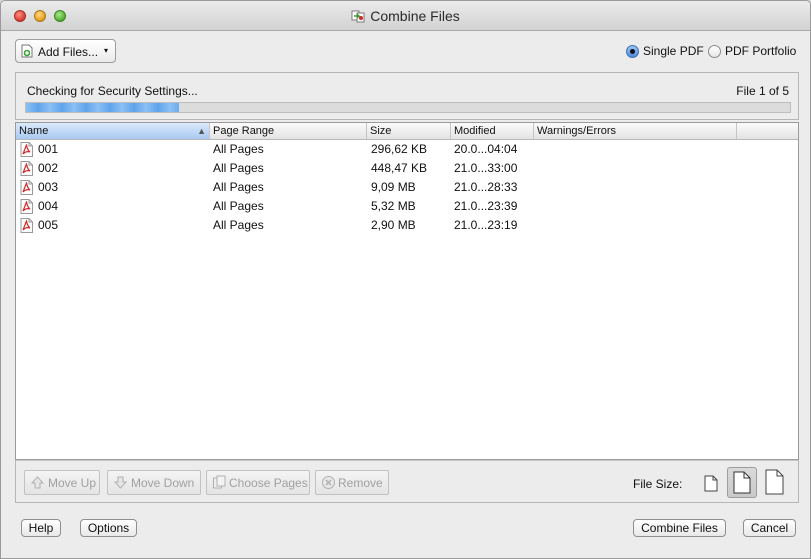 The image size is (811, 559). What do you see at coordinates (48, 168) in the screenshot?
I see `file-name: 002` at bounding box center [48, 168].